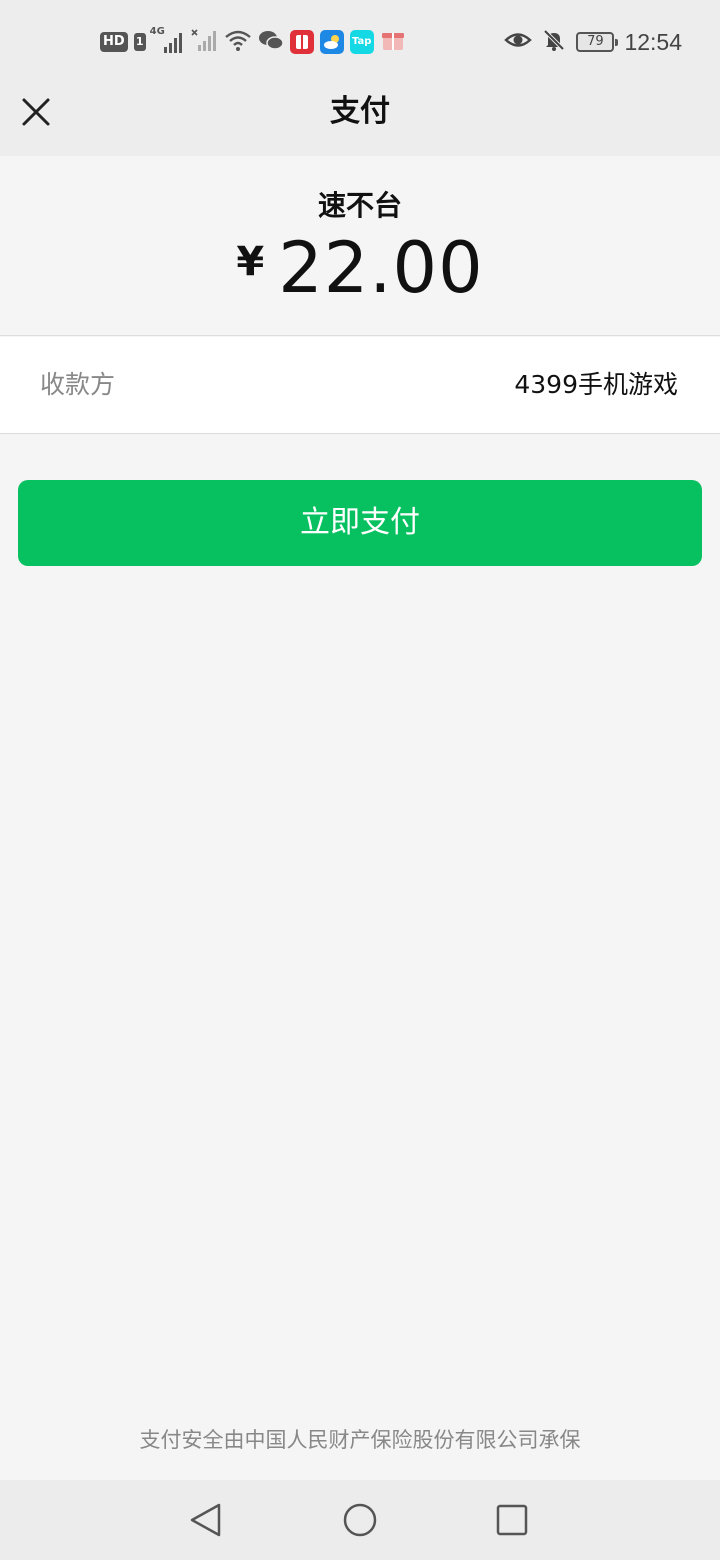  I want to click on system-nav-bar, so click(360, 1520).